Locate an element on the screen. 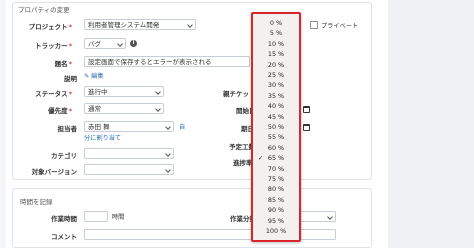  dropdown-option-label: 10 % is located at coordinates (276, 43).